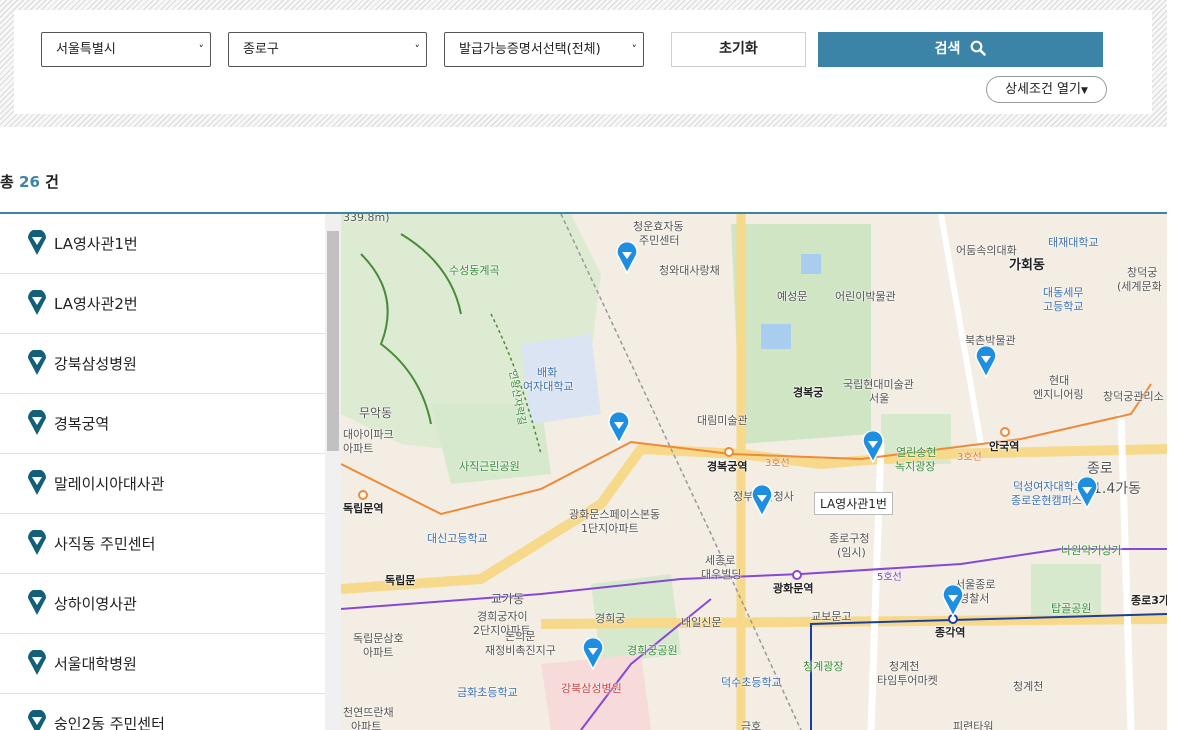 This screenshot has height=730, width=1185. Describe the element at coordinates (105, 544) in the screenshot. I see `list-item-label: 사직동 주민센터` at that location.